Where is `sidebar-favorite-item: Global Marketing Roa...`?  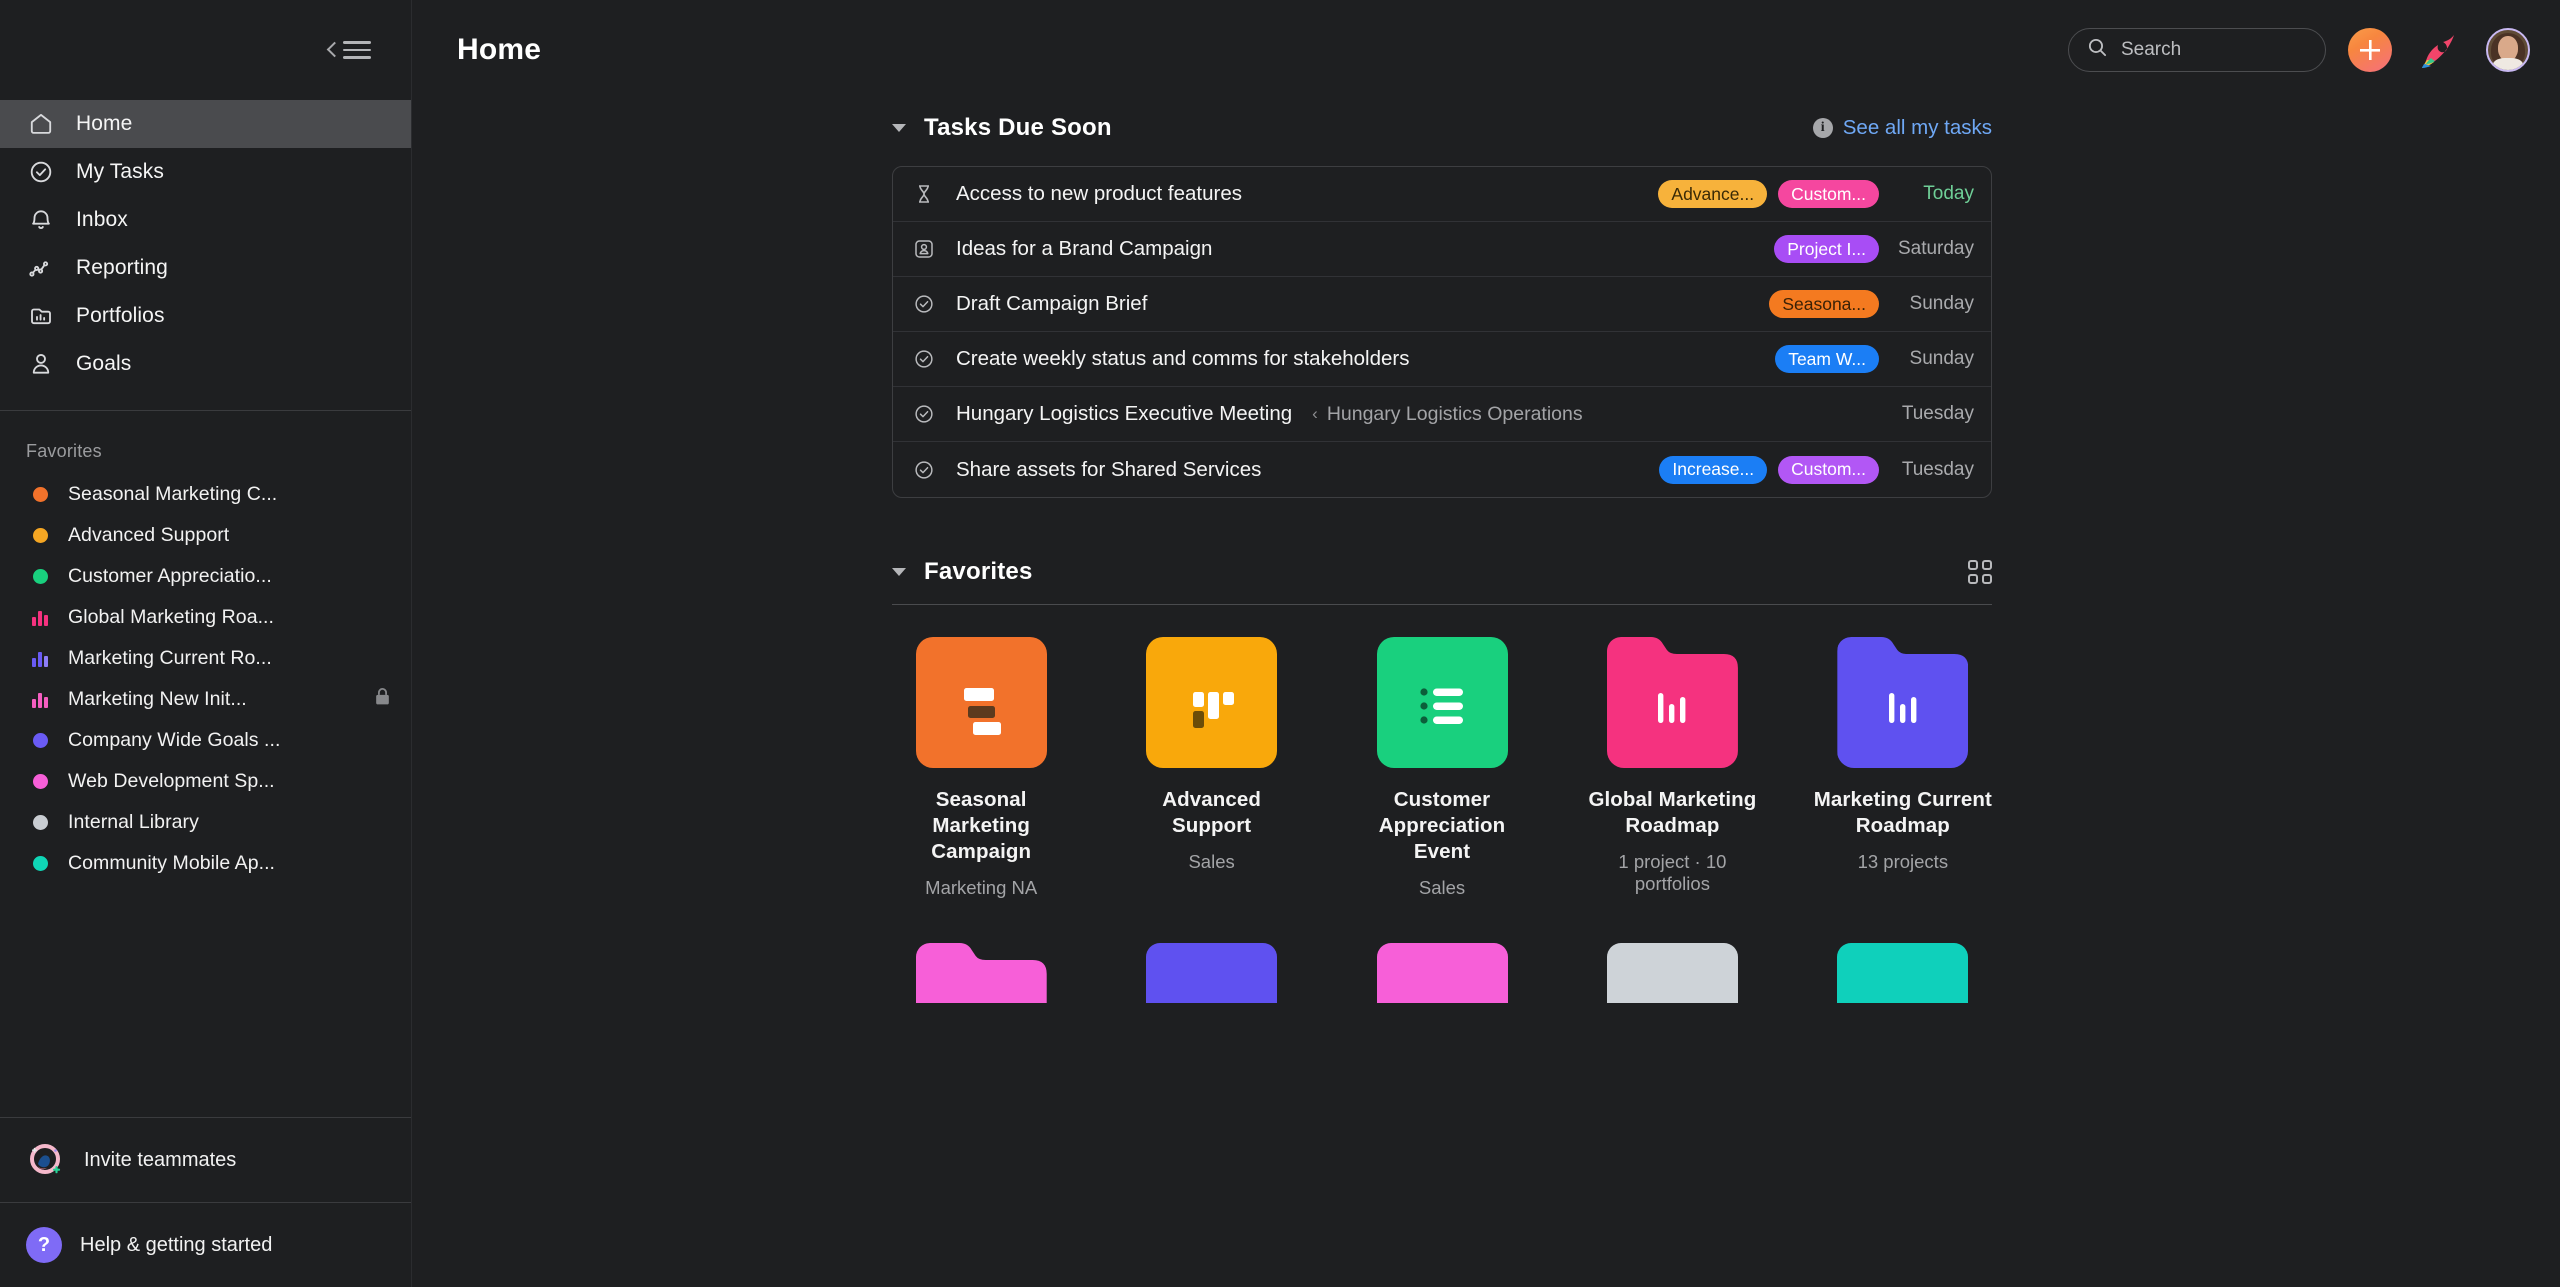 sidebar-favorite-item: Global Marketing Roa... is located at coordinates (205, 617).